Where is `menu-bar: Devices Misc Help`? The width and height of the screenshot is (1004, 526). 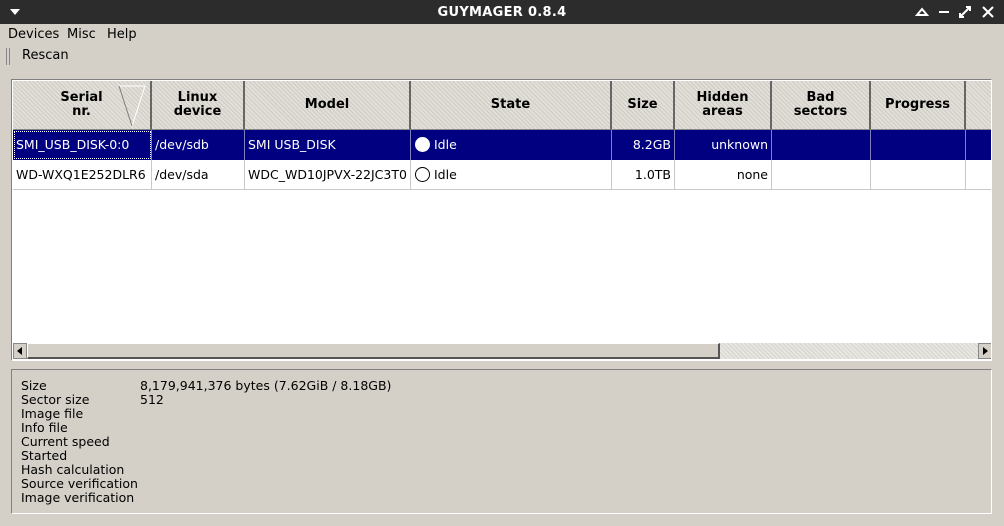 menu-bar: Devices Misc Help is located at coordinates (502, 34).